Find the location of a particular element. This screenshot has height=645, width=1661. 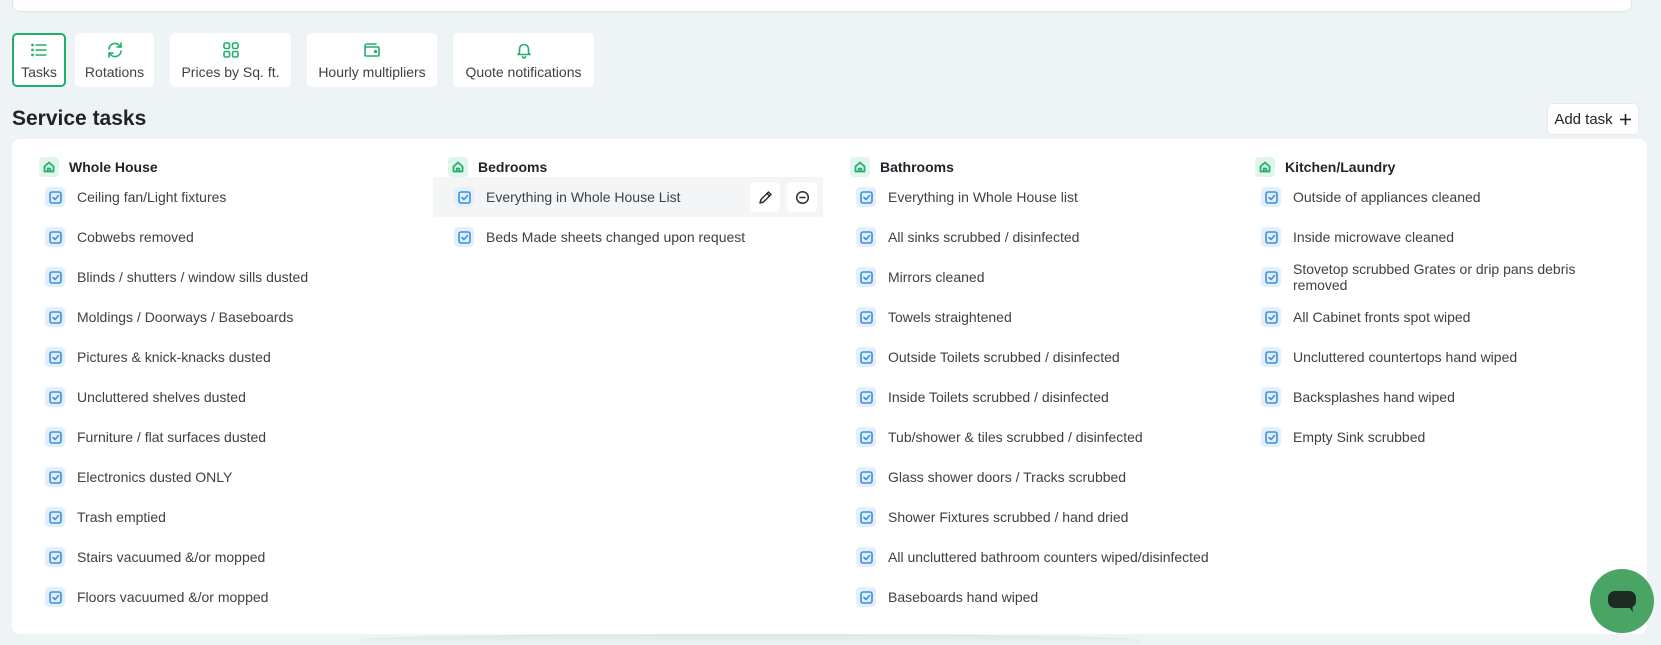

task-item: Beds Made sheets changed upon request is located at coordinates (628, 237).